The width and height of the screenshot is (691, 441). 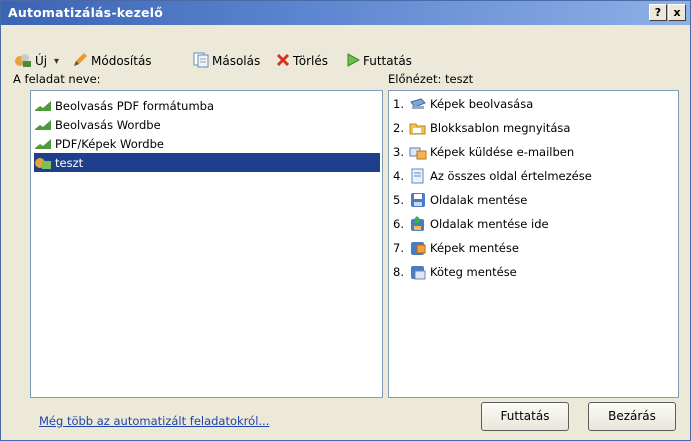 What do you see at coordinates (463, 104) in the screenshot?
I see `preview-step: 1. Képek beolvasása` at bounding box center [463, 104].